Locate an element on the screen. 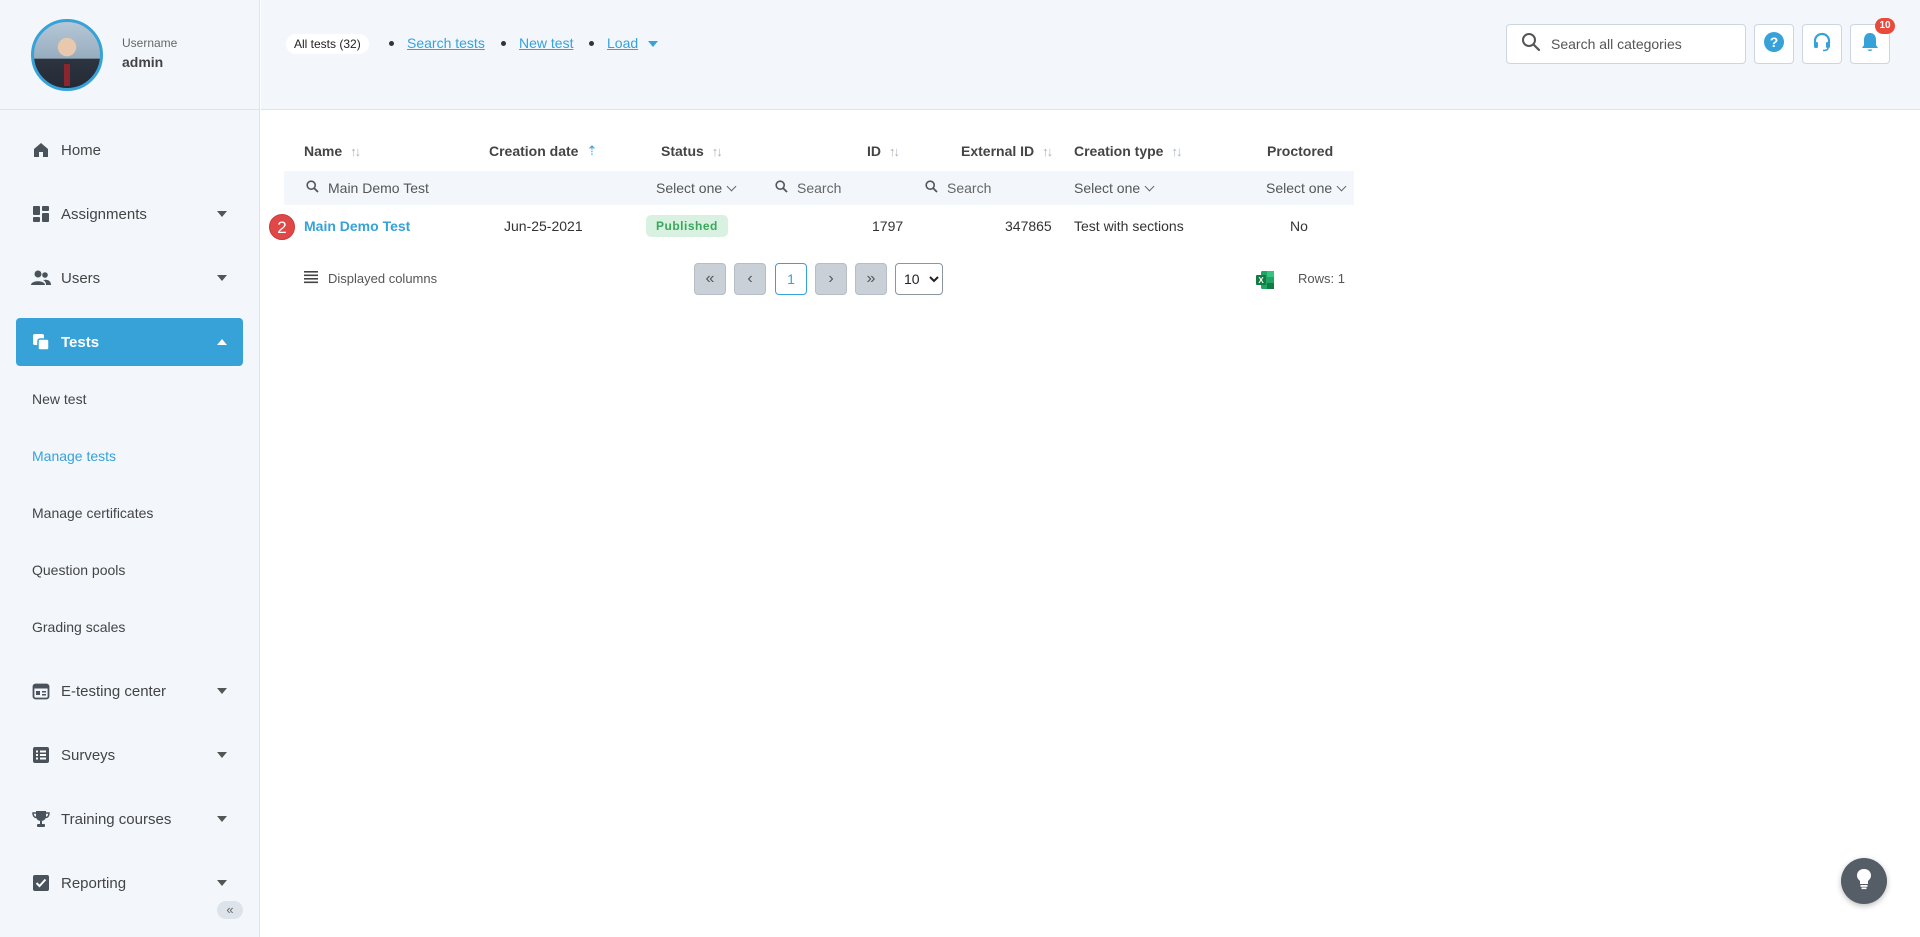 The height and width of the screenshot is (937, 1920). name-filter-input is located at coordinates (428, 188).